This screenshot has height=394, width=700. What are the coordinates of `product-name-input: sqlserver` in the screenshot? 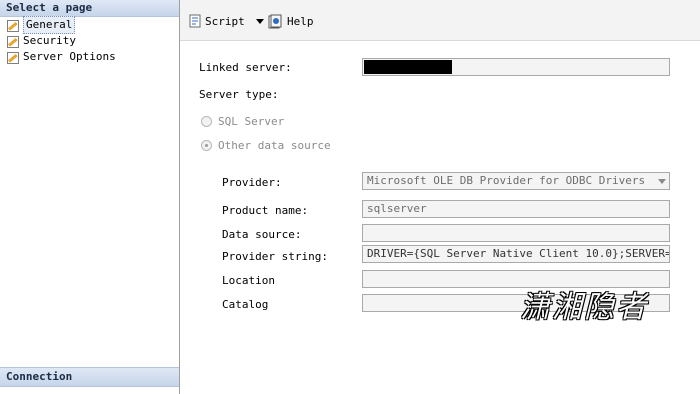 It's located at (516, 209).